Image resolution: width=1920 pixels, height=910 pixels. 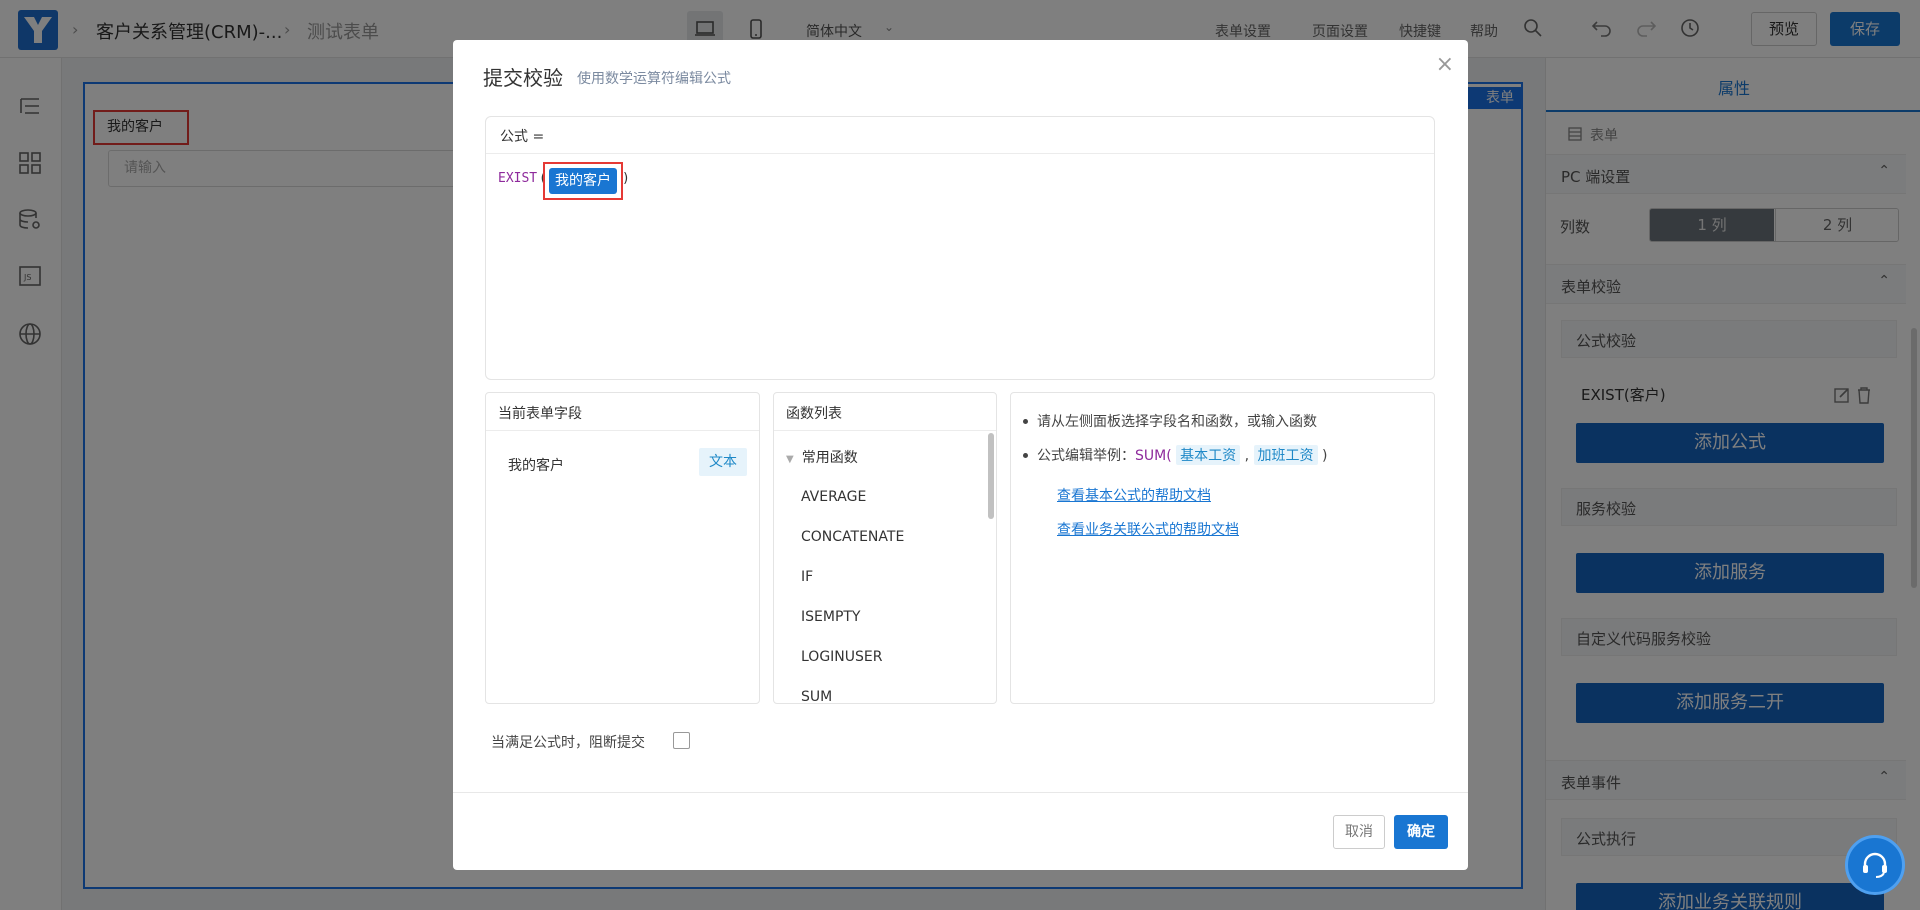 What do you see at coordinates (960, 792) in the screenshot?
I see `footer-divider` at bounding box center [960, 792].